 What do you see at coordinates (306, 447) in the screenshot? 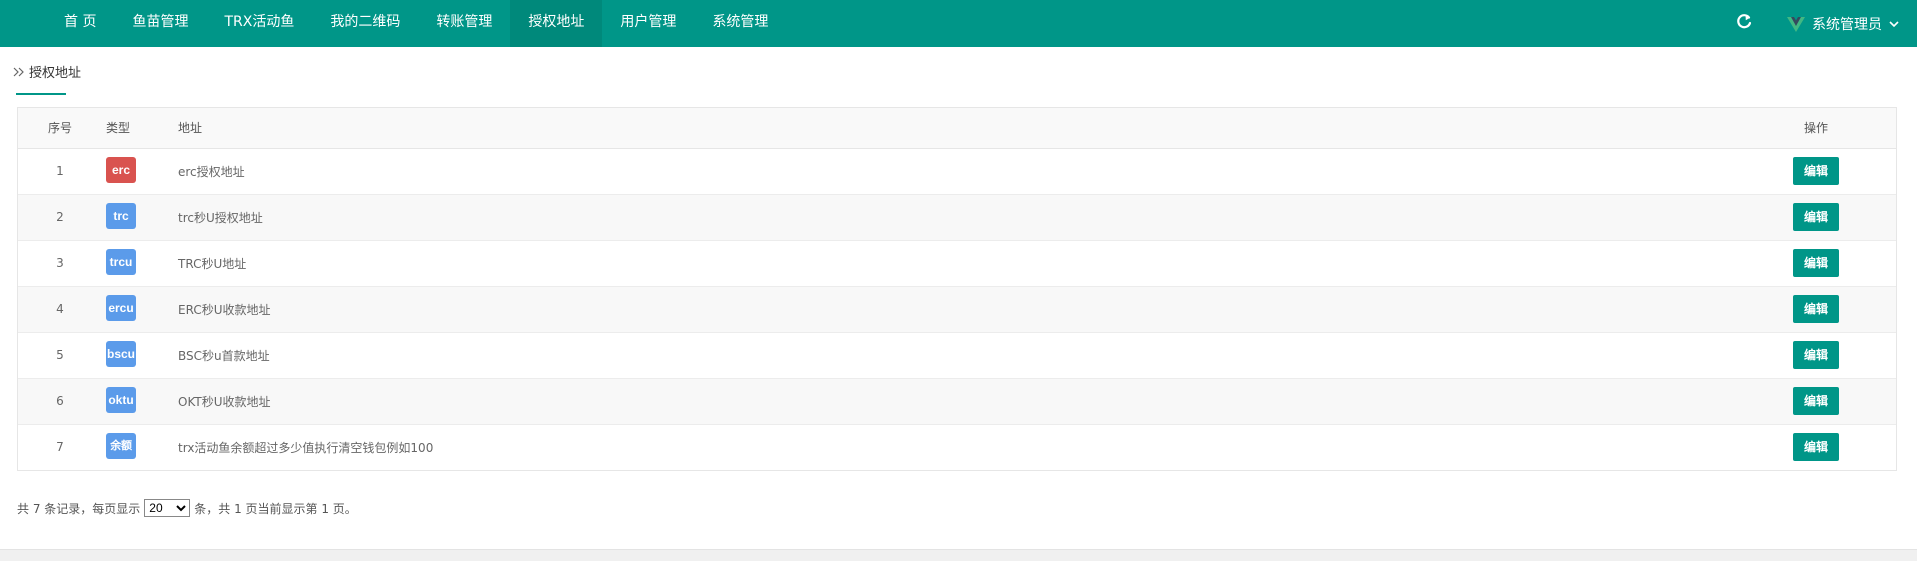
I see `row-address: trx活动鱼余额超过多少值执行清空钱包例如100` at bounding box center [306, 447].